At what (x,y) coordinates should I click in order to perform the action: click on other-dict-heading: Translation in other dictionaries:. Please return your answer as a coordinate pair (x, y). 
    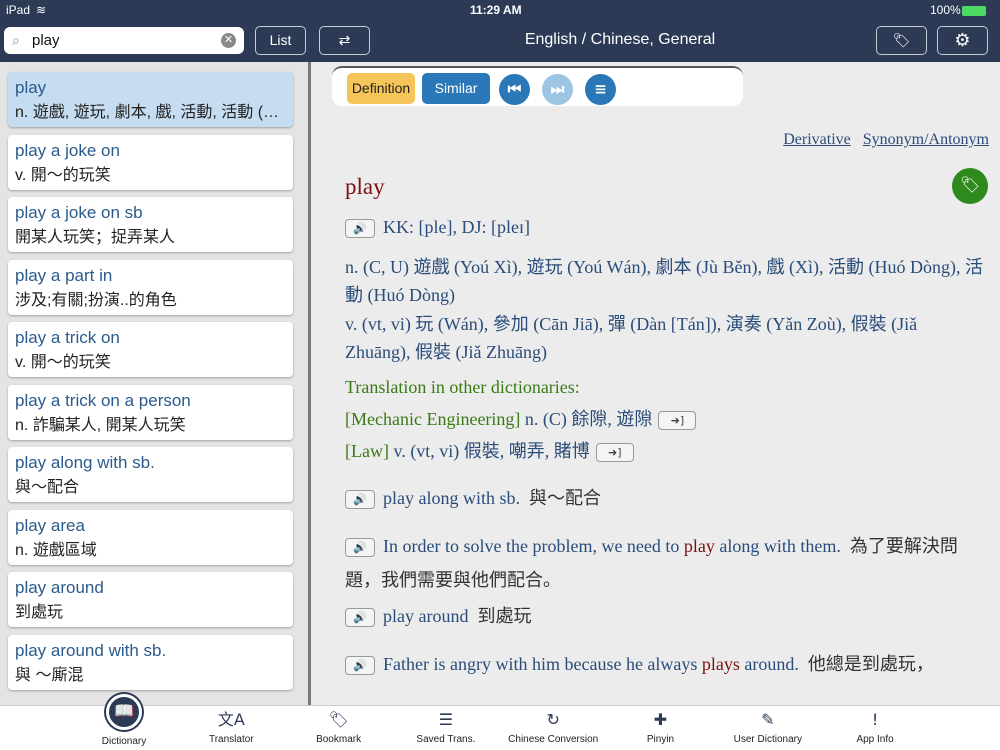
    Looking at the image, I should click on (462, 387).